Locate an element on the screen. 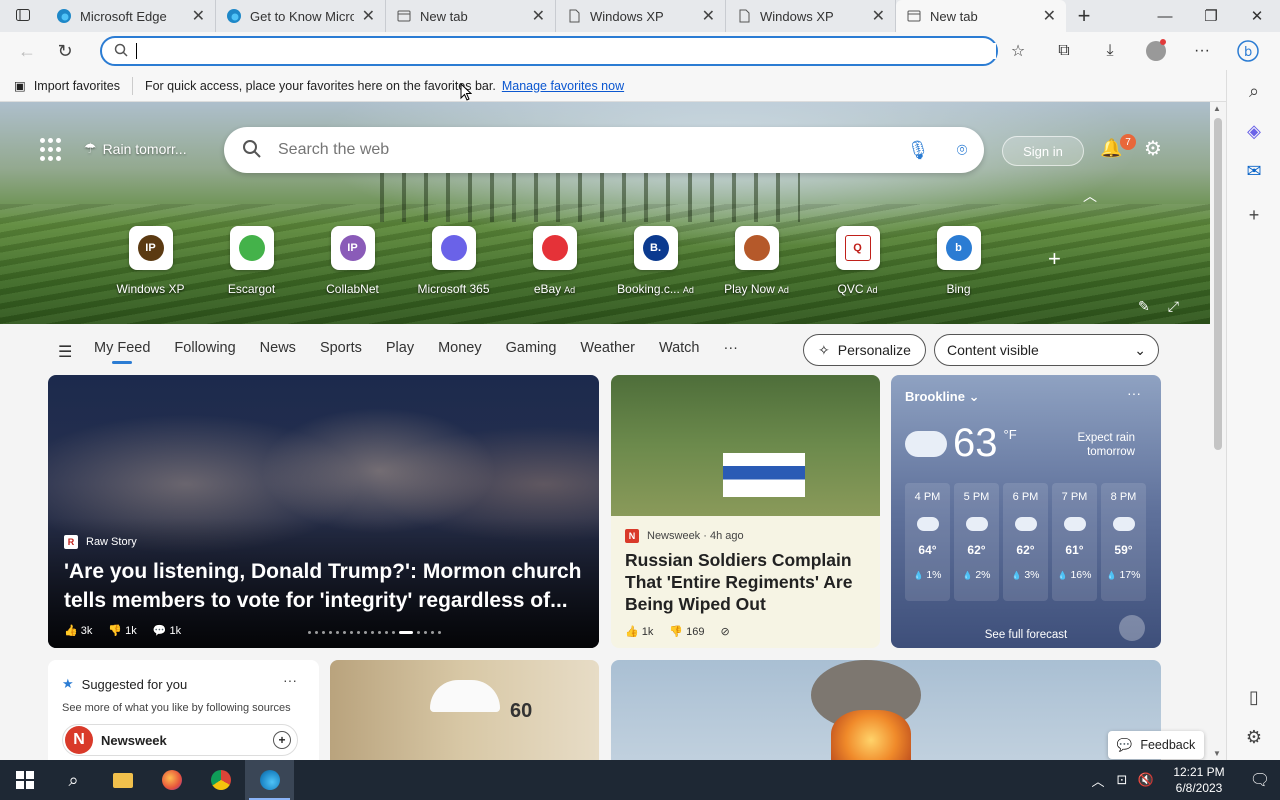  profile-button is located at coordinates (1156, 51).